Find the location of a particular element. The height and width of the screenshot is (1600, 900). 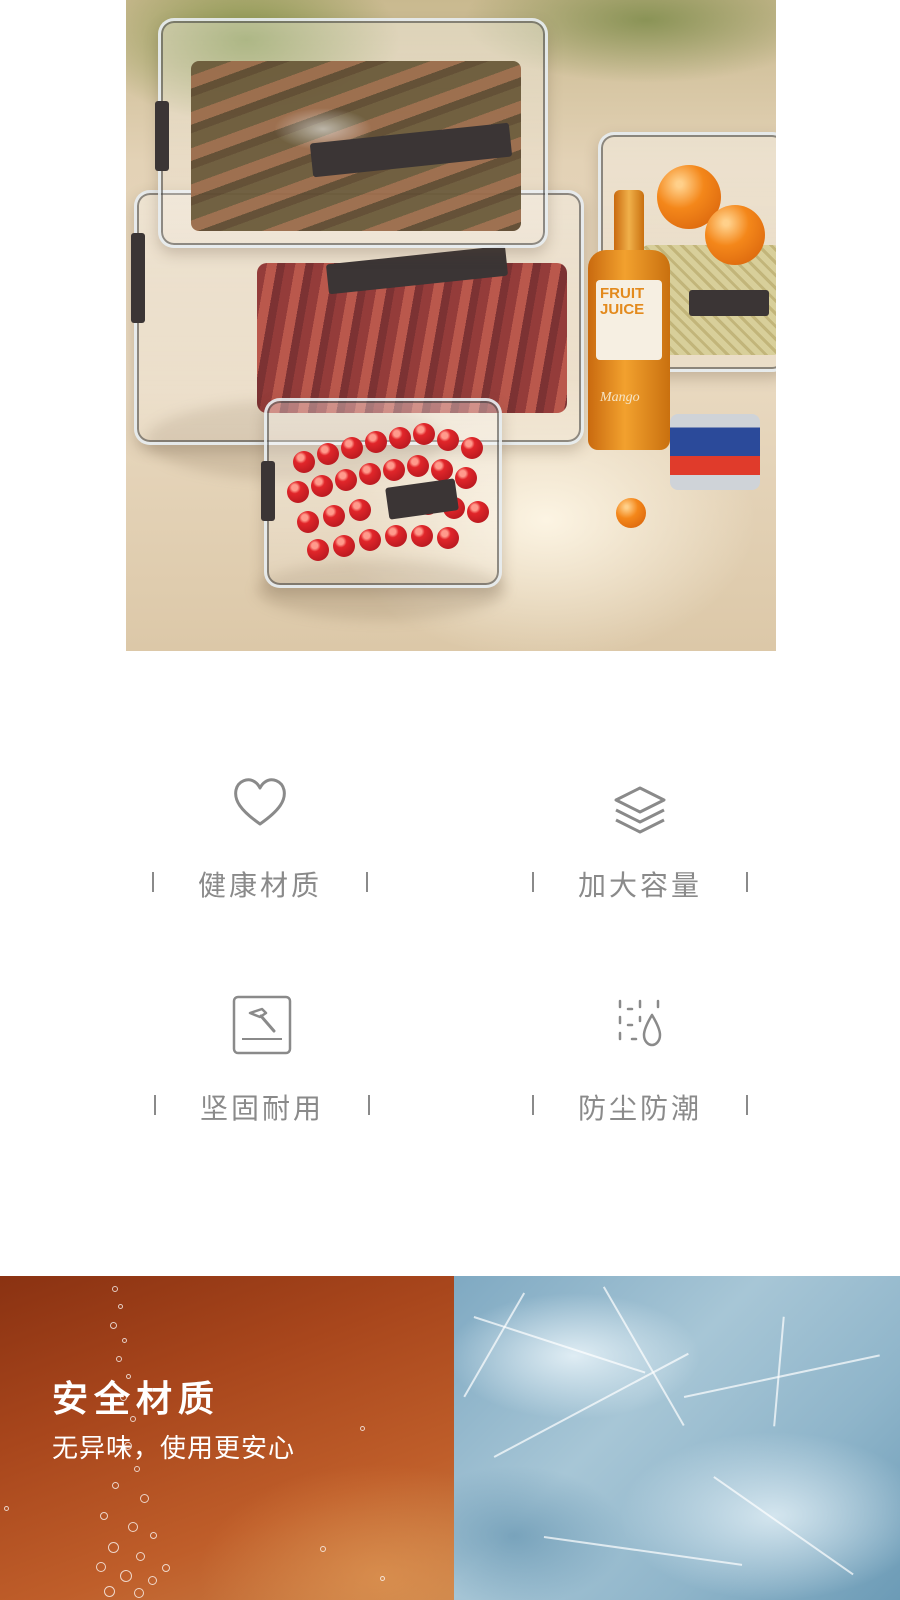

small-orange is located at coordinates (631, 513).